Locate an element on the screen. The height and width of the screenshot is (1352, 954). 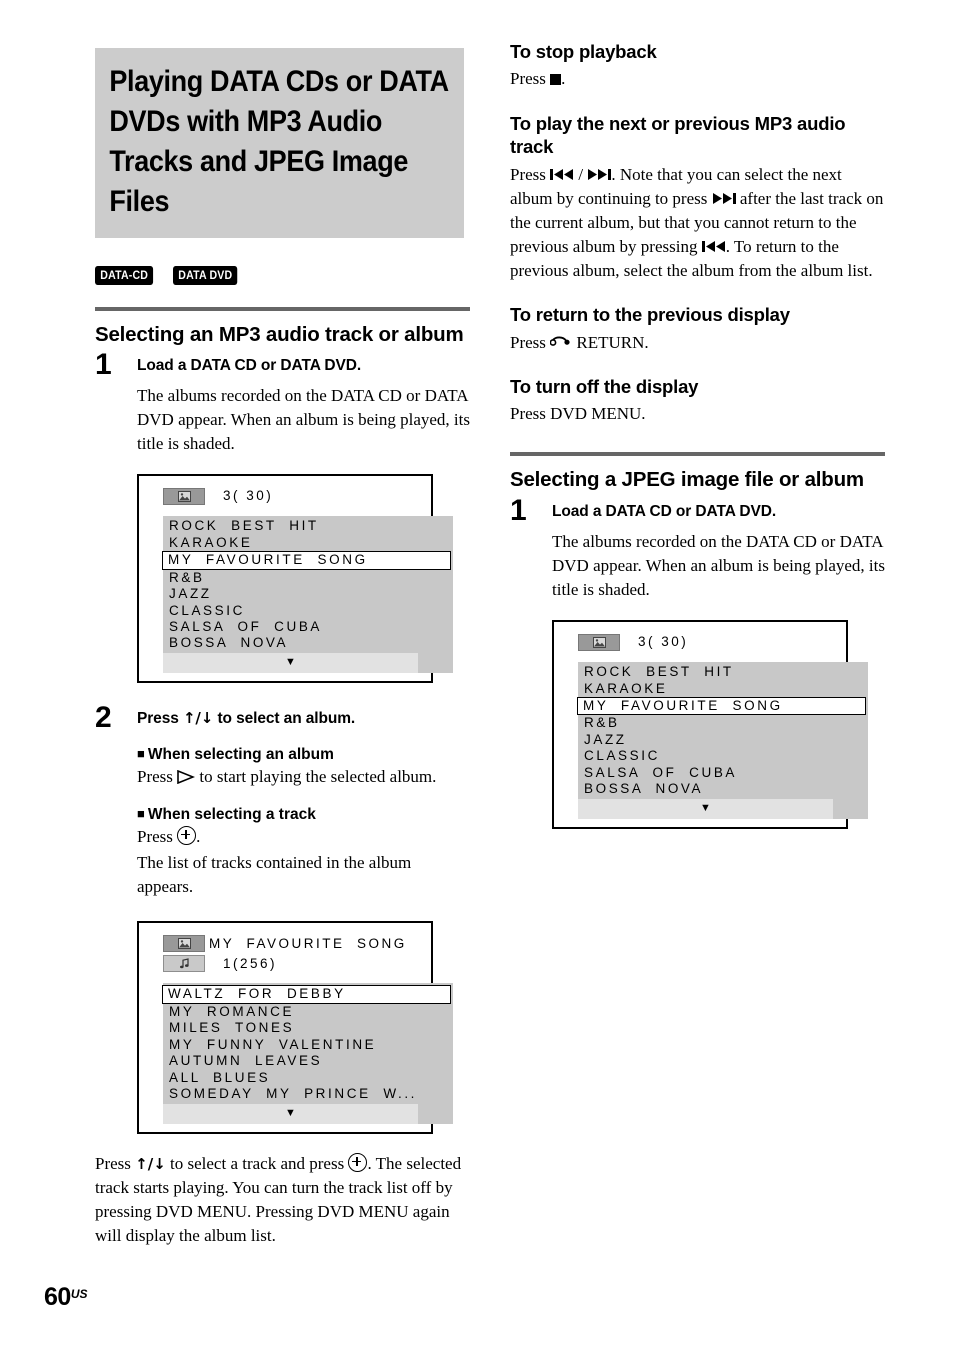
text-part-2: / is located at coordinates (581, 174).